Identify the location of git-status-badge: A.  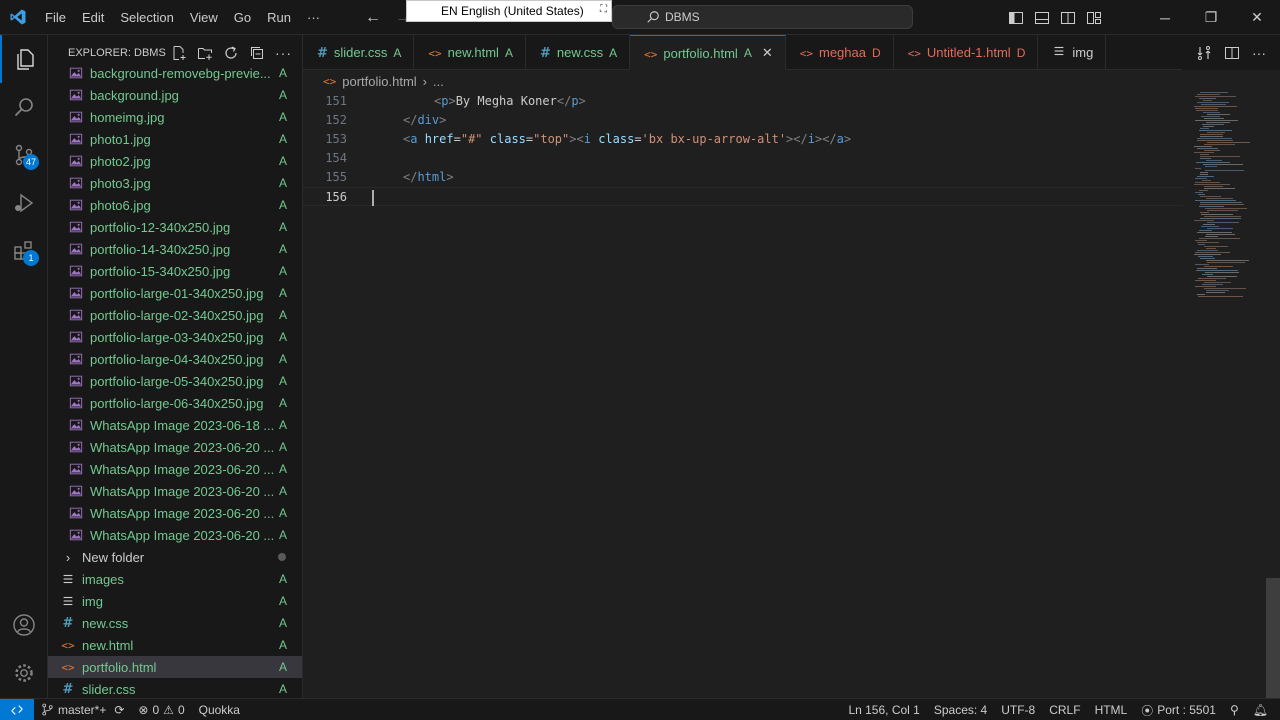
(282, 315).